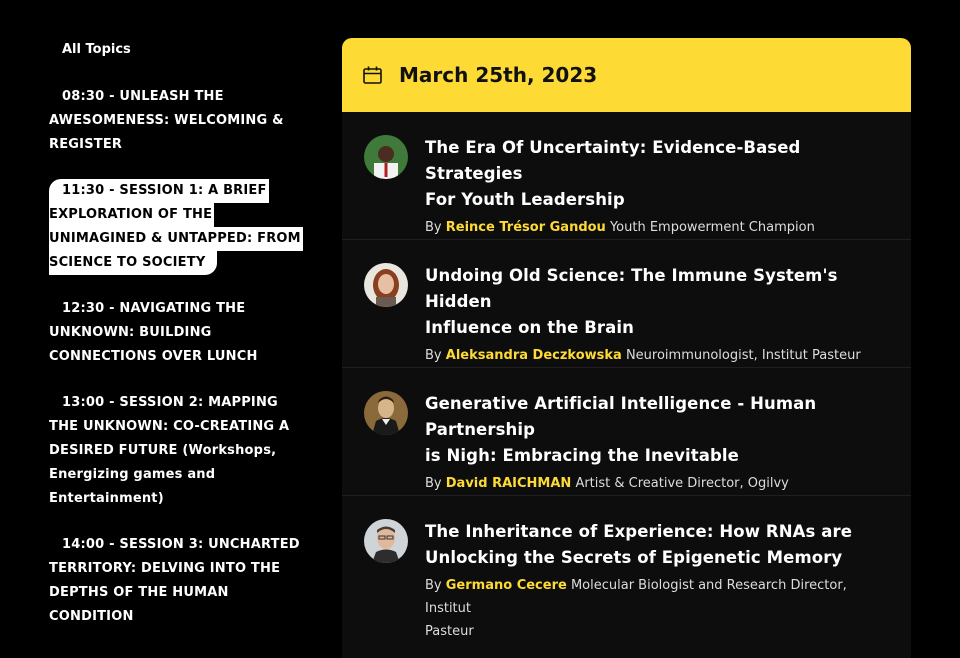 Image resolution: width=960 pixels, height=658 pixels. What do you see at coordinates (132, 215) in the screenshot?
I see `topic-line: EXPLORATION OF THE` at bounding box center [132, 215].